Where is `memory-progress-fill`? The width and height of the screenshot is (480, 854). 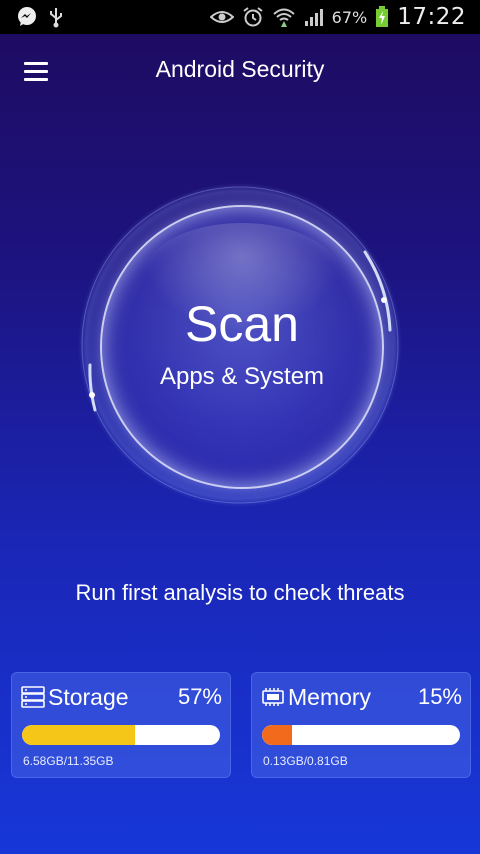
memory-progress-fill is located at coordinates (277, 735).